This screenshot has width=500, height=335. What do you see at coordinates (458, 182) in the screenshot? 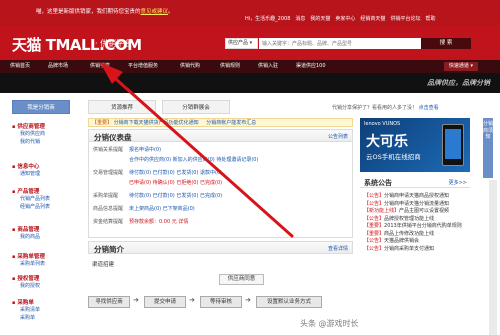
I see `news-more-link: 更多>>` at bounding box center [458, 182].